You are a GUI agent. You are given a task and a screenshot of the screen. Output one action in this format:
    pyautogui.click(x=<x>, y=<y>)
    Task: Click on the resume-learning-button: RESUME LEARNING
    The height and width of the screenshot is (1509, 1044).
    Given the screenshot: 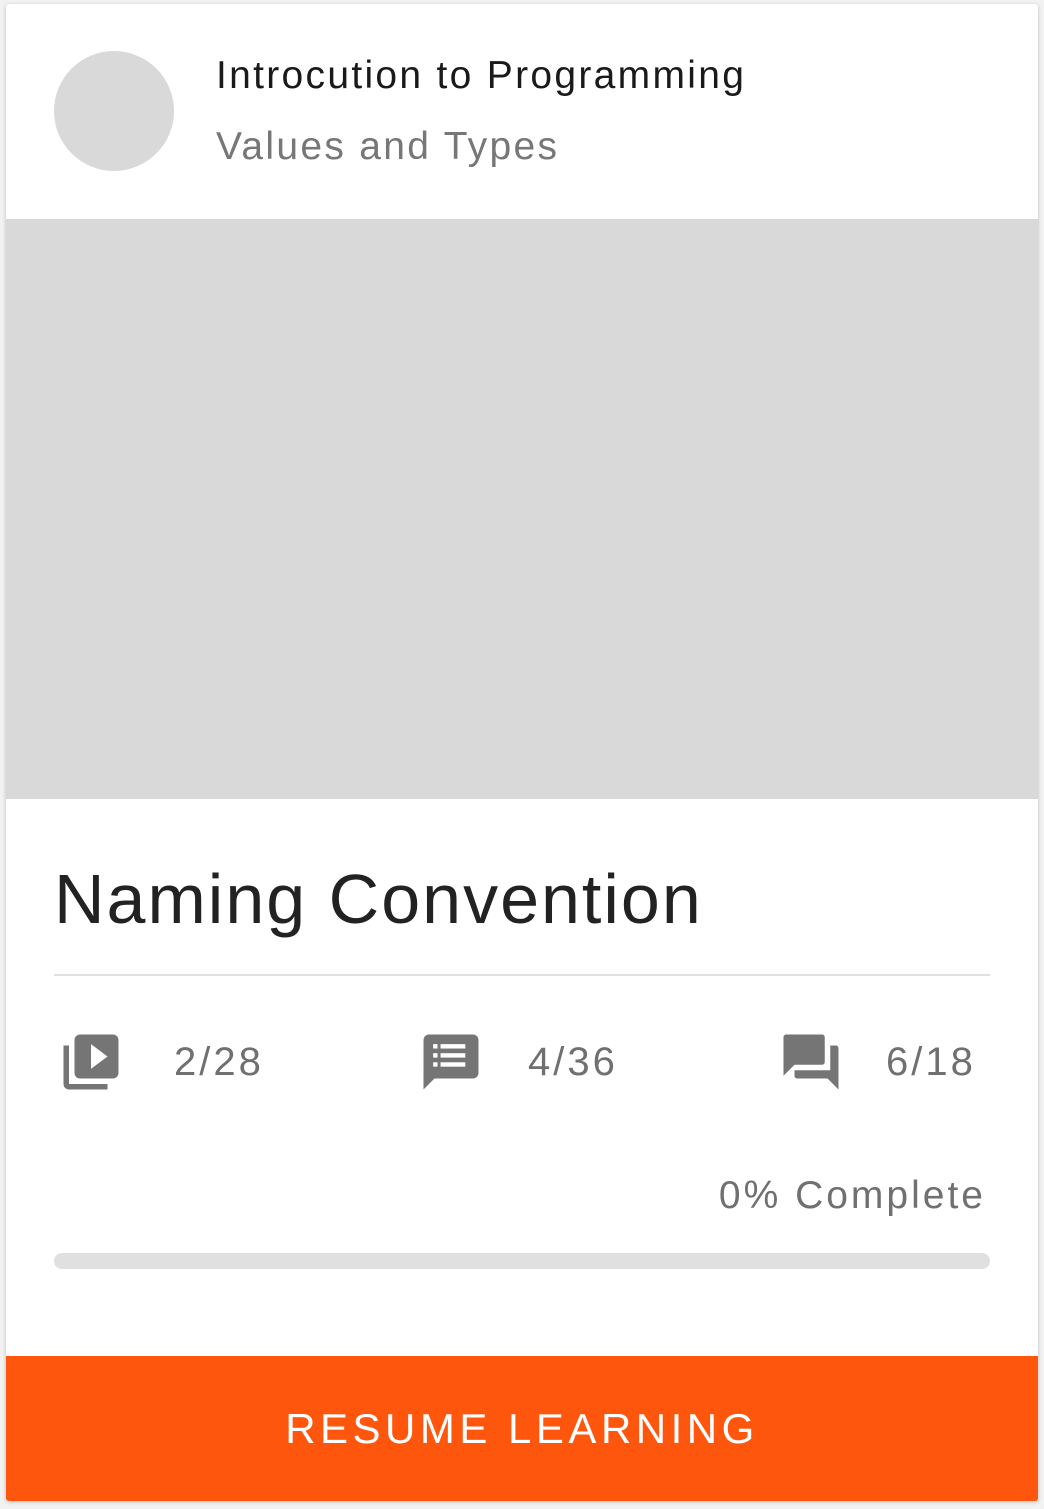 What is the action you would take?
    pyautogui.click(x=522, y=1428)
    